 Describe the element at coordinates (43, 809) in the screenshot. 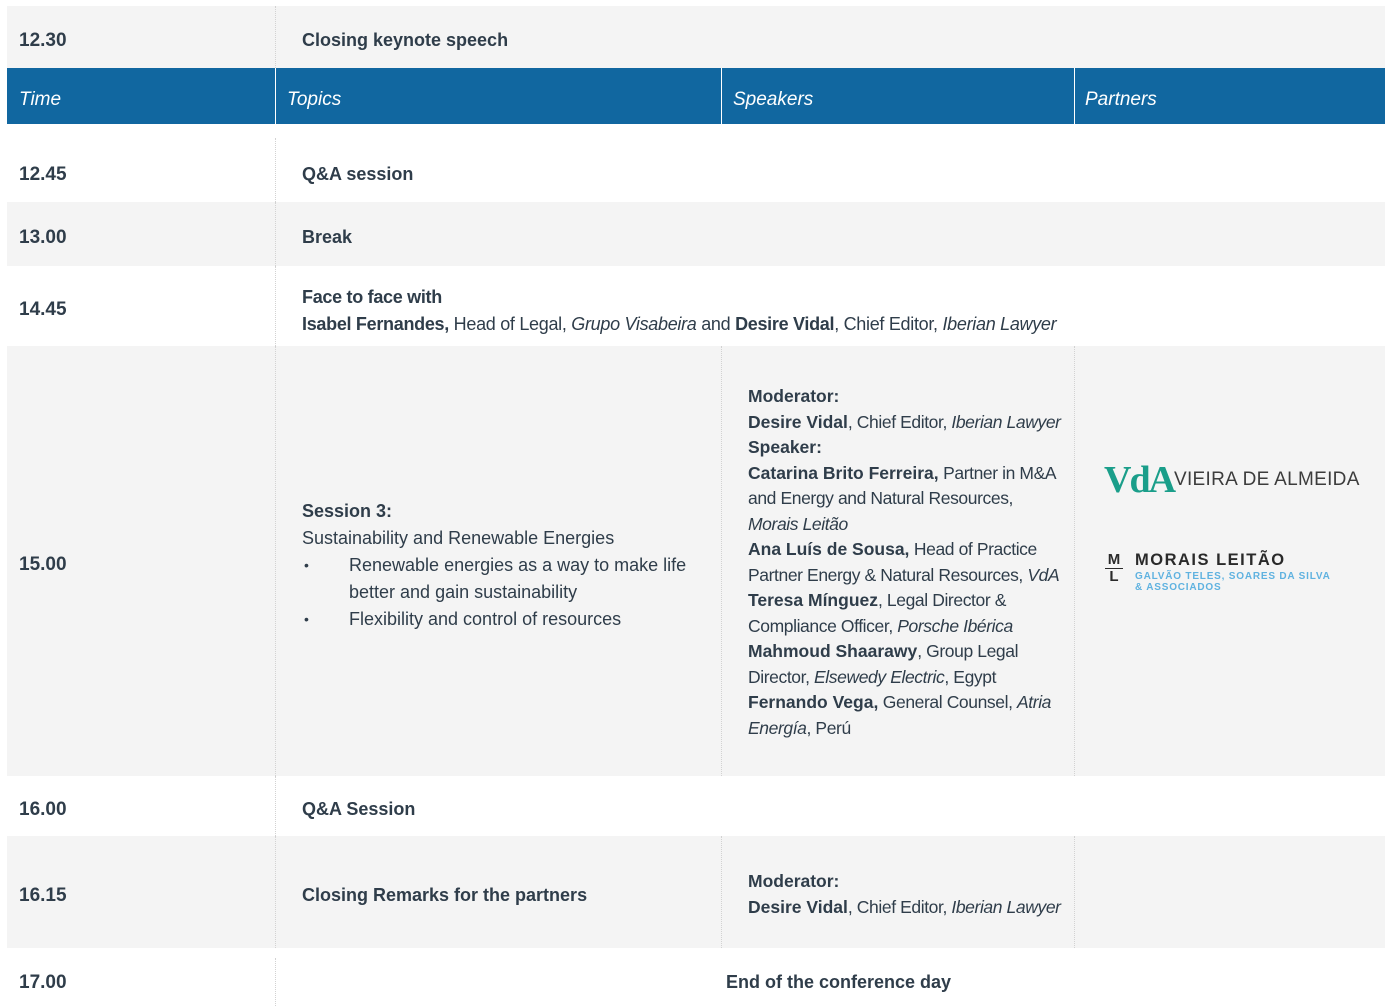

I see `time-cell: 16.00` at that location.